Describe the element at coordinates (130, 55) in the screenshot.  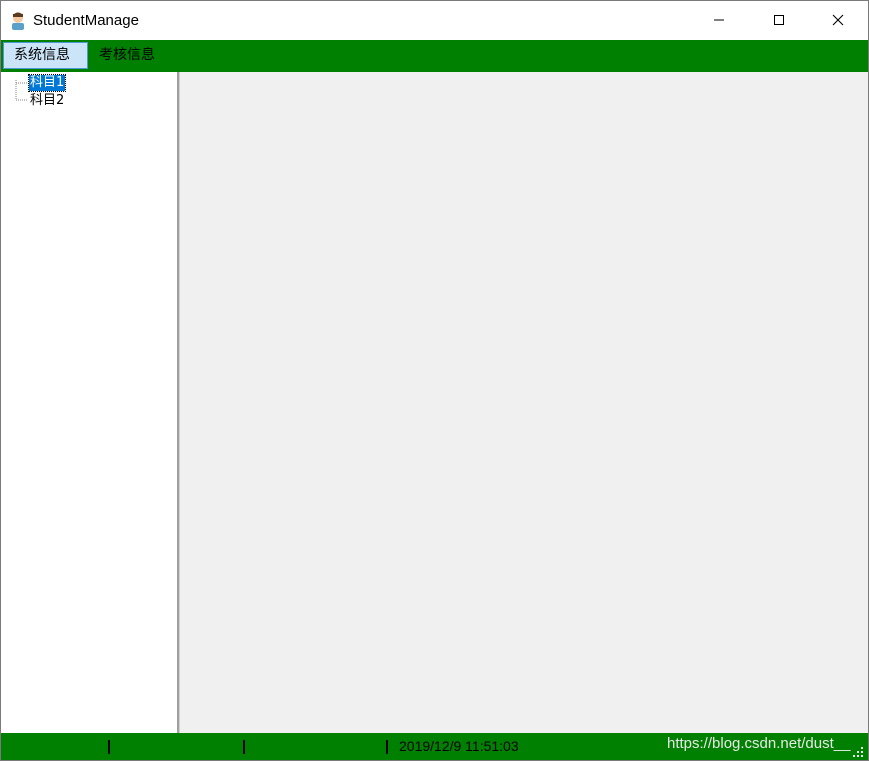
I see `menu-item-assessment-info: 考核信息` at that location.